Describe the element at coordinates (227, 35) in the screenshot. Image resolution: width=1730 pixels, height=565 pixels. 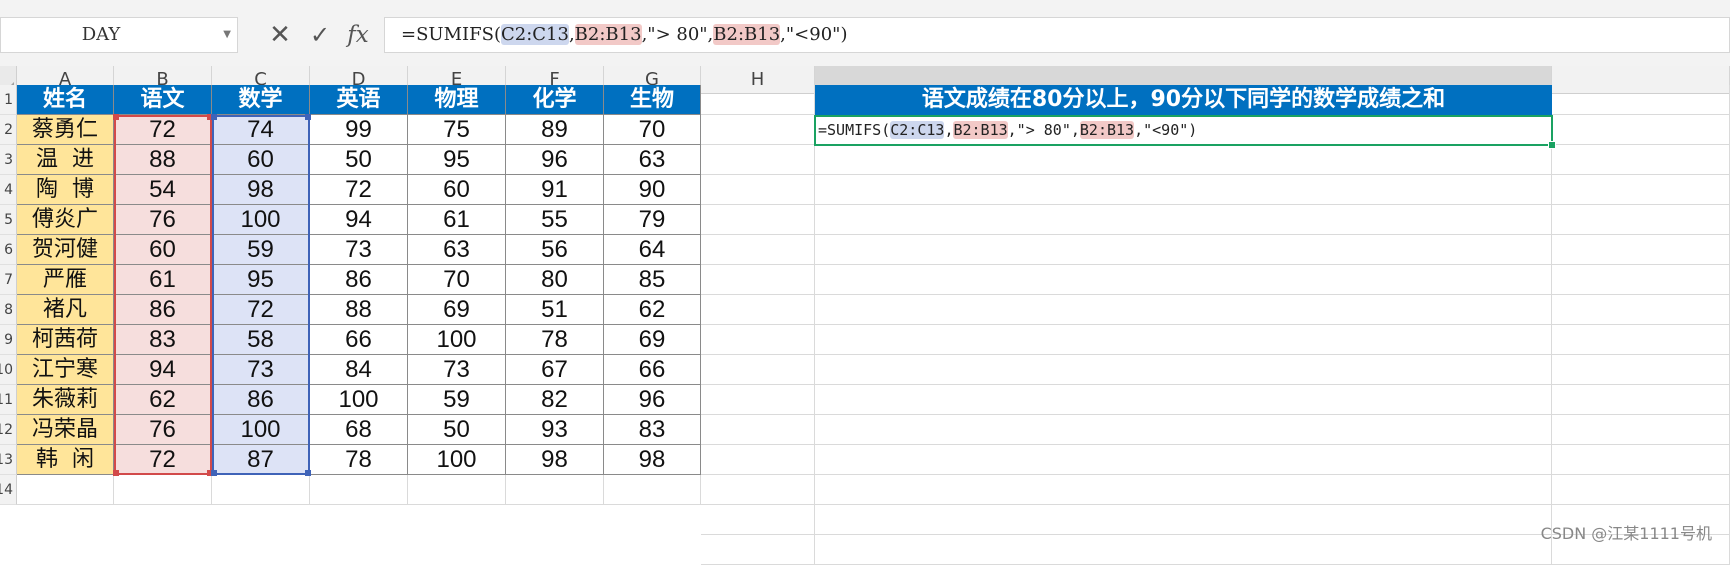
I see `name-box-dropdown-icon: ▼` at that location.